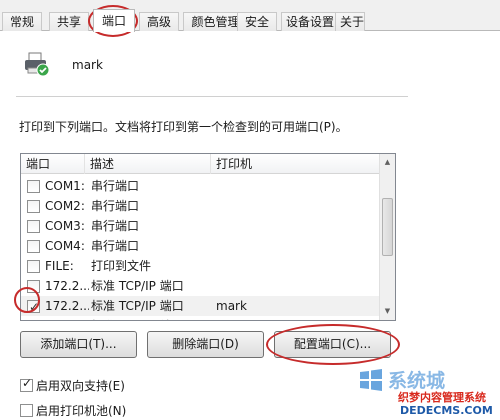 The height and width of the screenshot is (420, 500). What do you see at coordinates (65, 186) in the screenshot?
I see `port-name: COM1:` at bounding box center [65, 186].